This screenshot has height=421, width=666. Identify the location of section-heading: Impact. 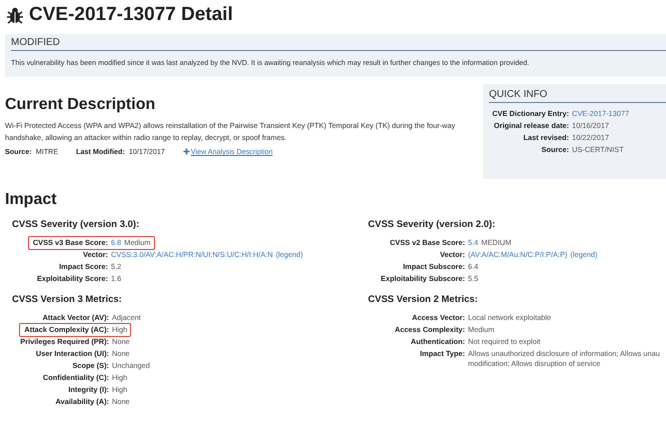
(31, 200).